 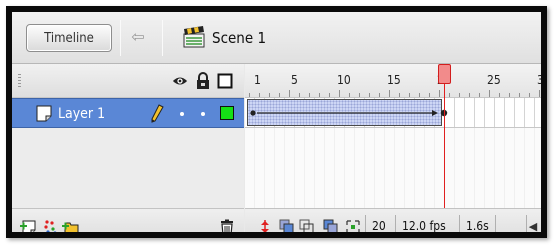 I want to click on tween-arrowhead, so click(x=435, y=113).